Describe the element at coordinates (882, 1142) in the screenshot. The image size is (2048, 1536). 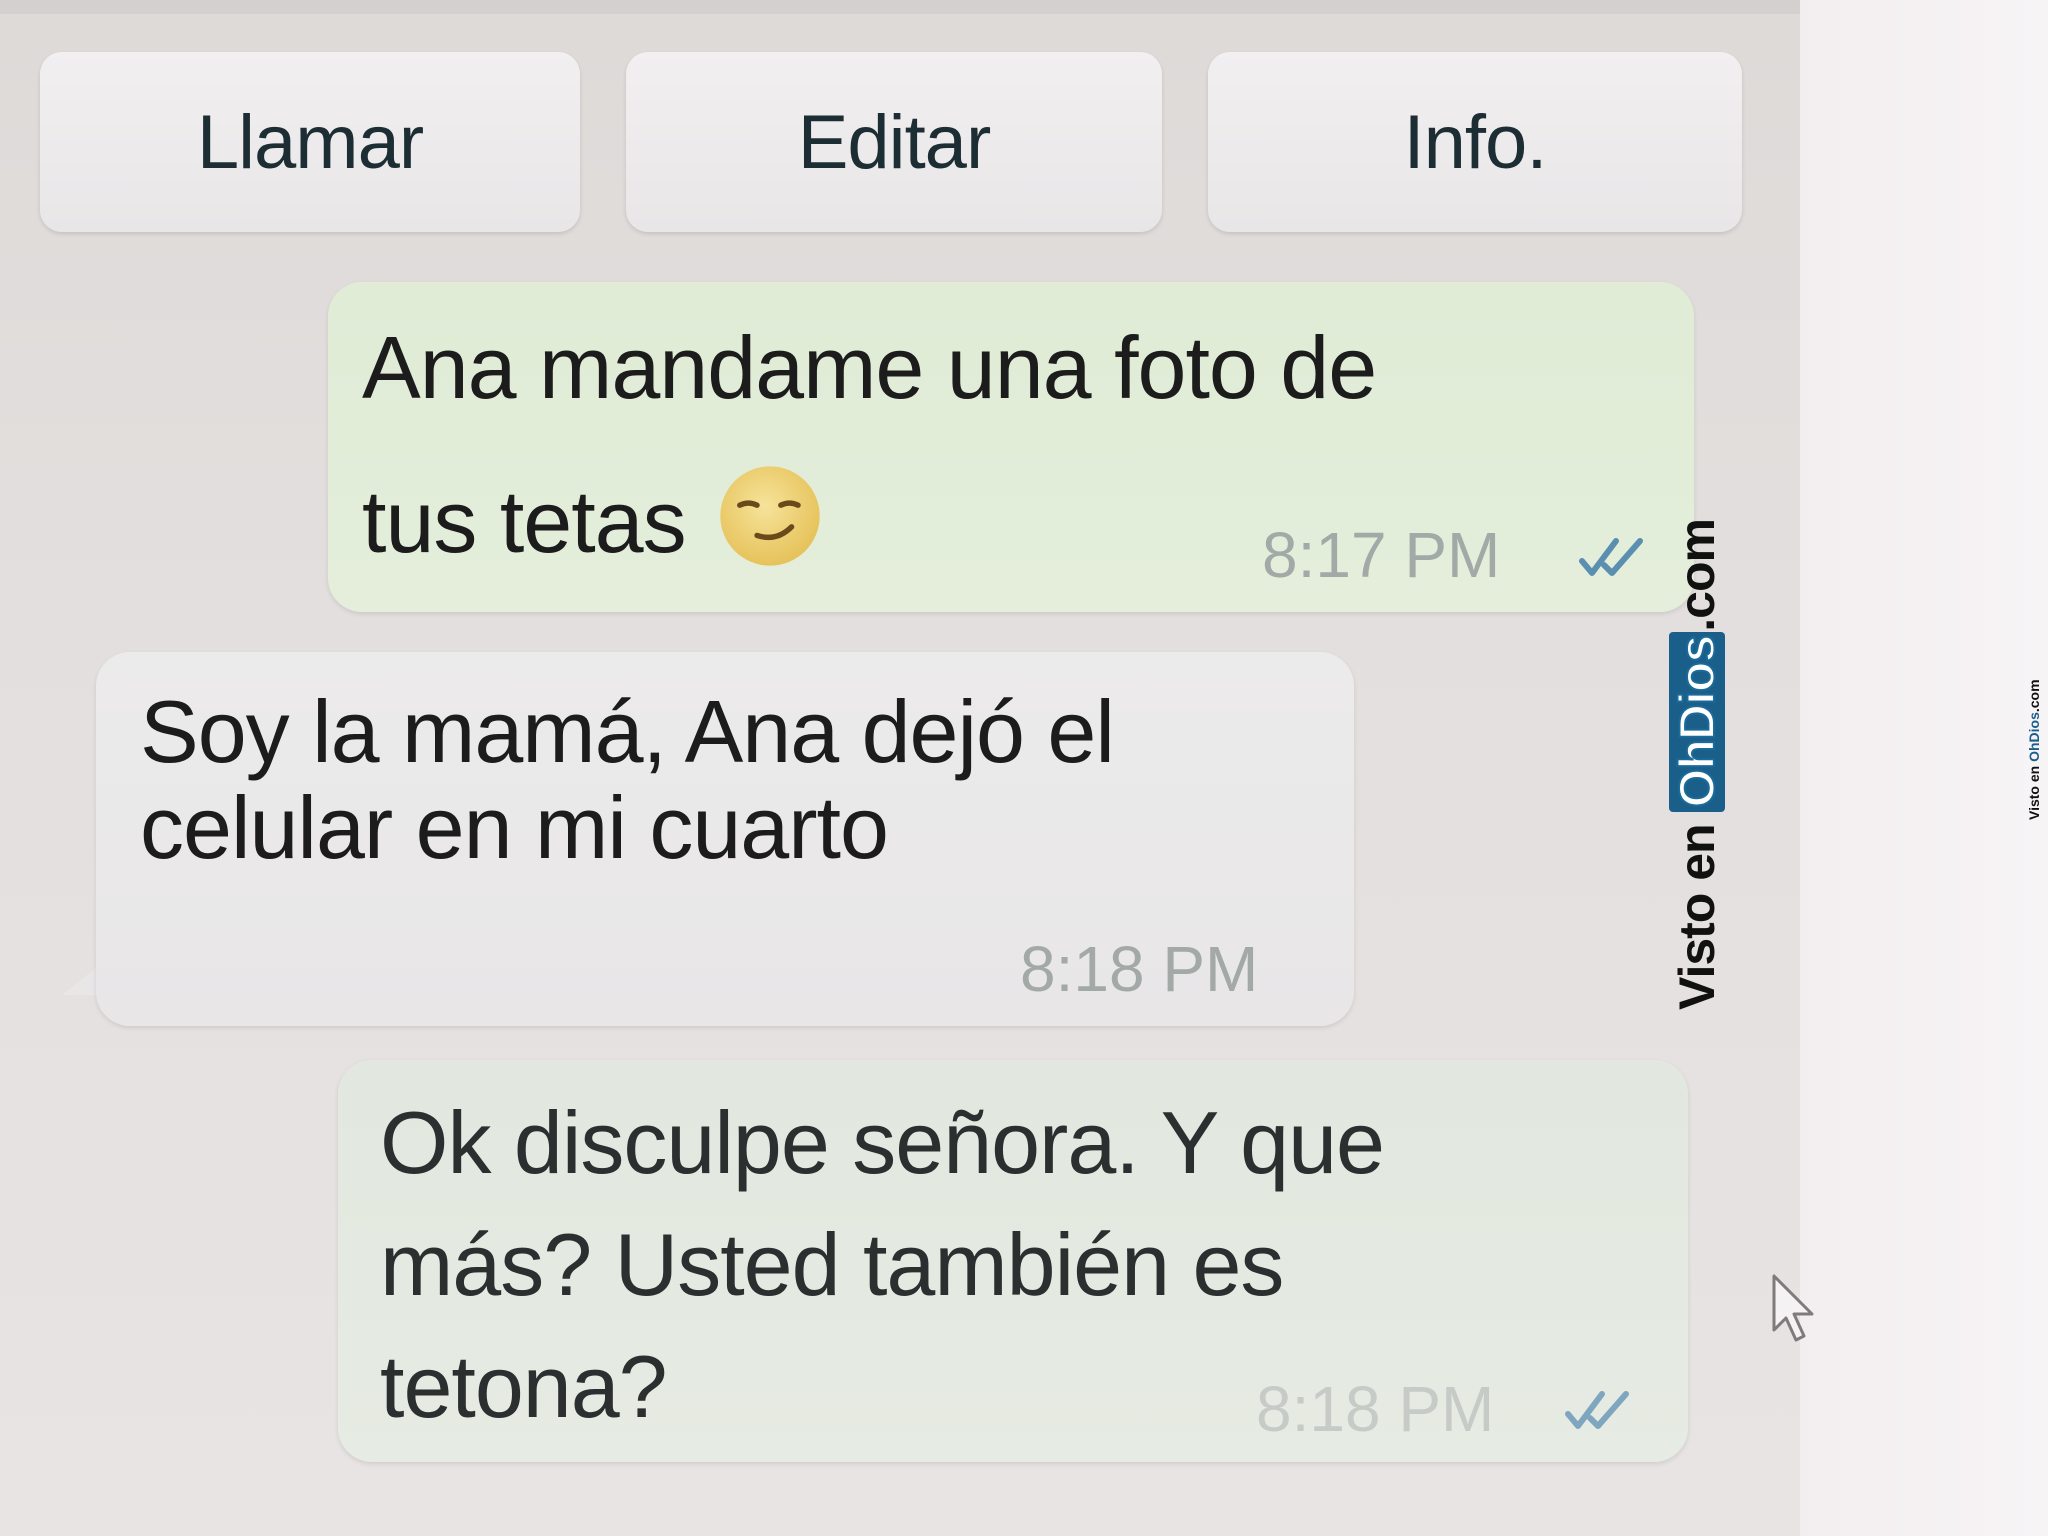
I see `message-line: Ok disculpe señora. Y que` at that location.